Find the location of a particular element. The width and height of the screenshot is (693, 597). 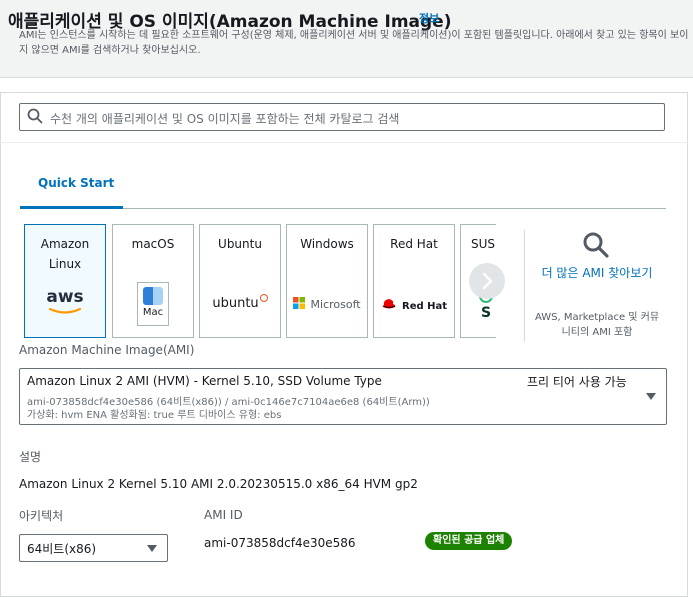

browse-more-amis-link: 더 많은 AMI 찾아보기 is located at coordinates (597, 273).